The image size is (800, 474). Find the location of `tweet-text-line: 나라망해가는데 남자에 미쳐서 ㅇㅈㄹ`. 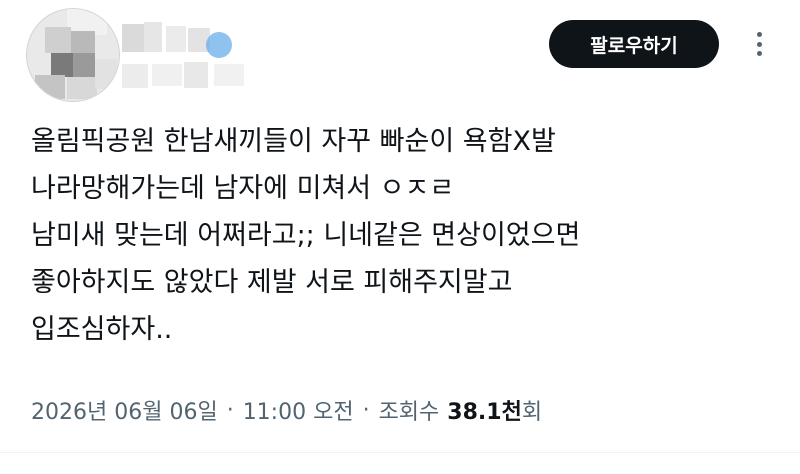

tweet-text-line: 나라망해가는데 남자에 미쳐서 ㅇㅈㄹ is located at coordinates (243, 188).